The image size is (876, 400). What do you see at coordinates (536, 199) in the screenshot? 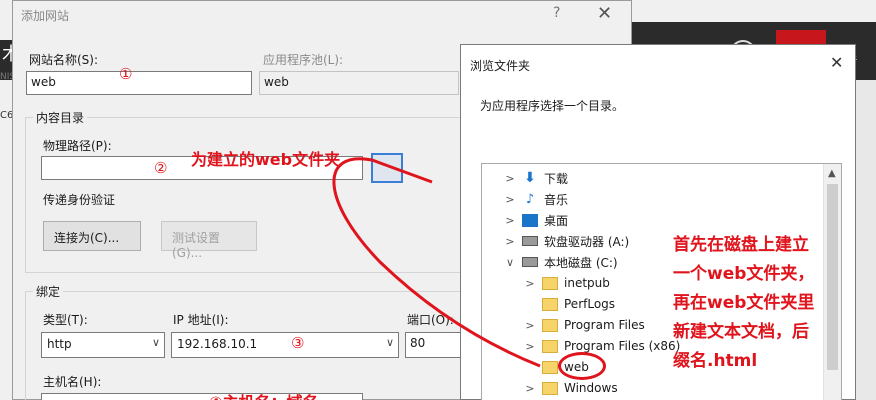
I see `tree-item-music: > ♪ 音乐` at bounding box center [536, 199].